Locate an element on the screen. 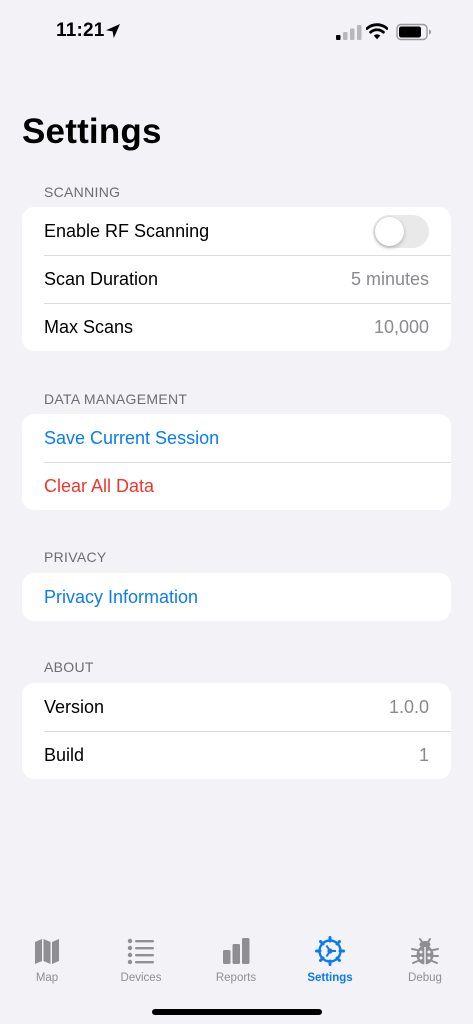 The image size is (473, 1024). map-icon is located at coordinates (47, 951).